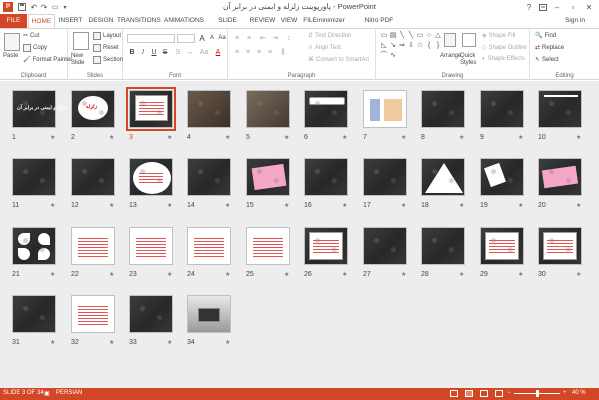  What do you see at coordinates (23, 393) in the screenshot?
I see `slide-counter: SLIDE 3 OF 34` at bounding box center [23, 393].